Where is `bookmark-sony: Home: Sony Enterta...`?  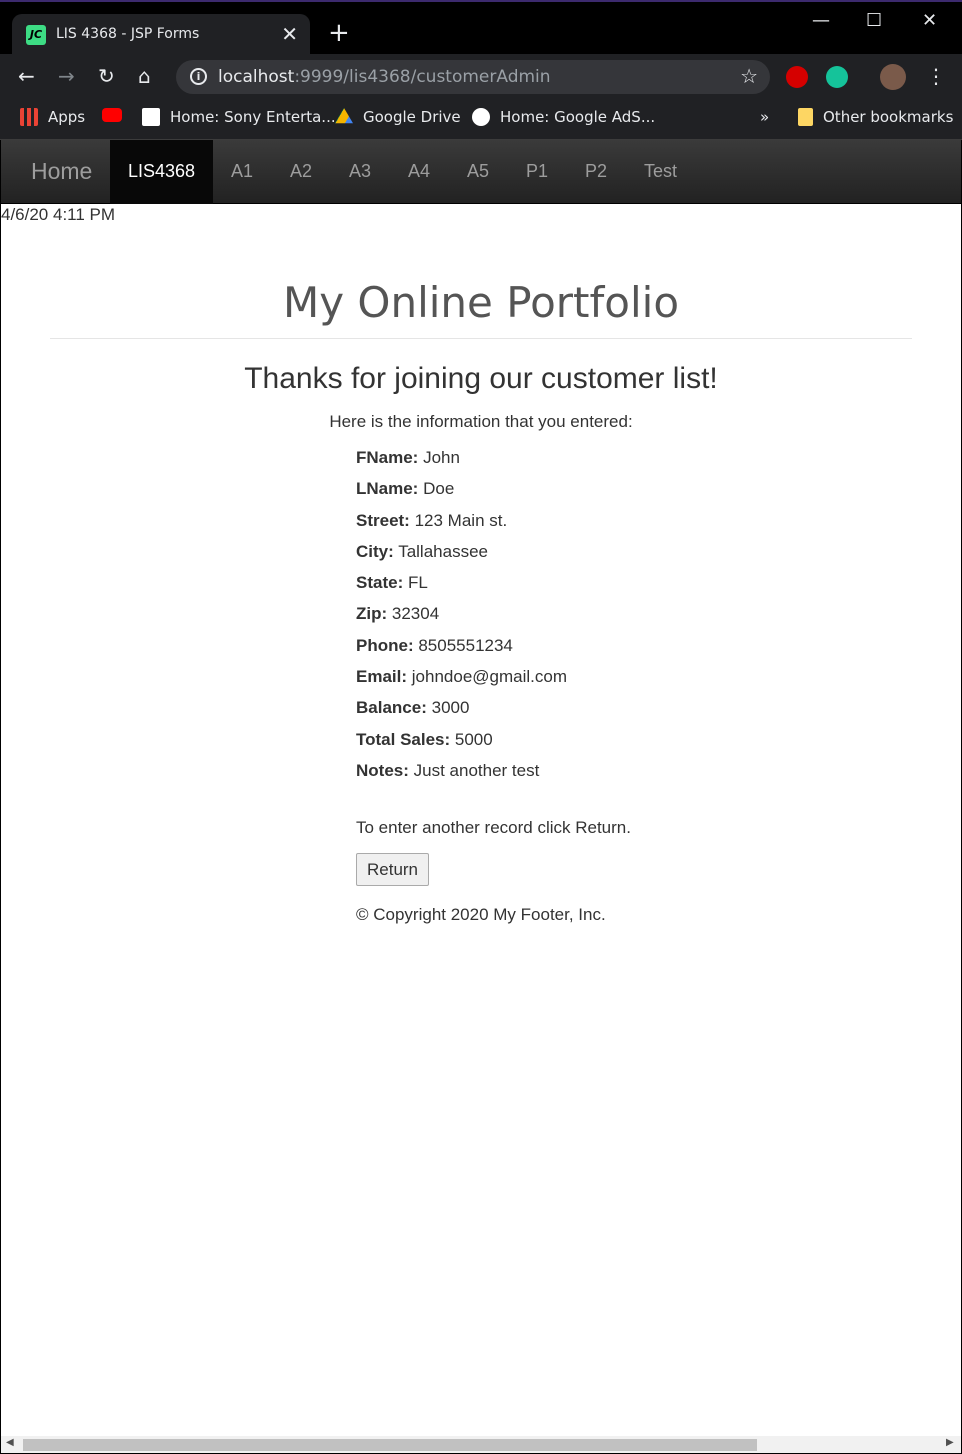 bookmark-sony: Home: Sony Enterta... is located at coordinates (239, 117).